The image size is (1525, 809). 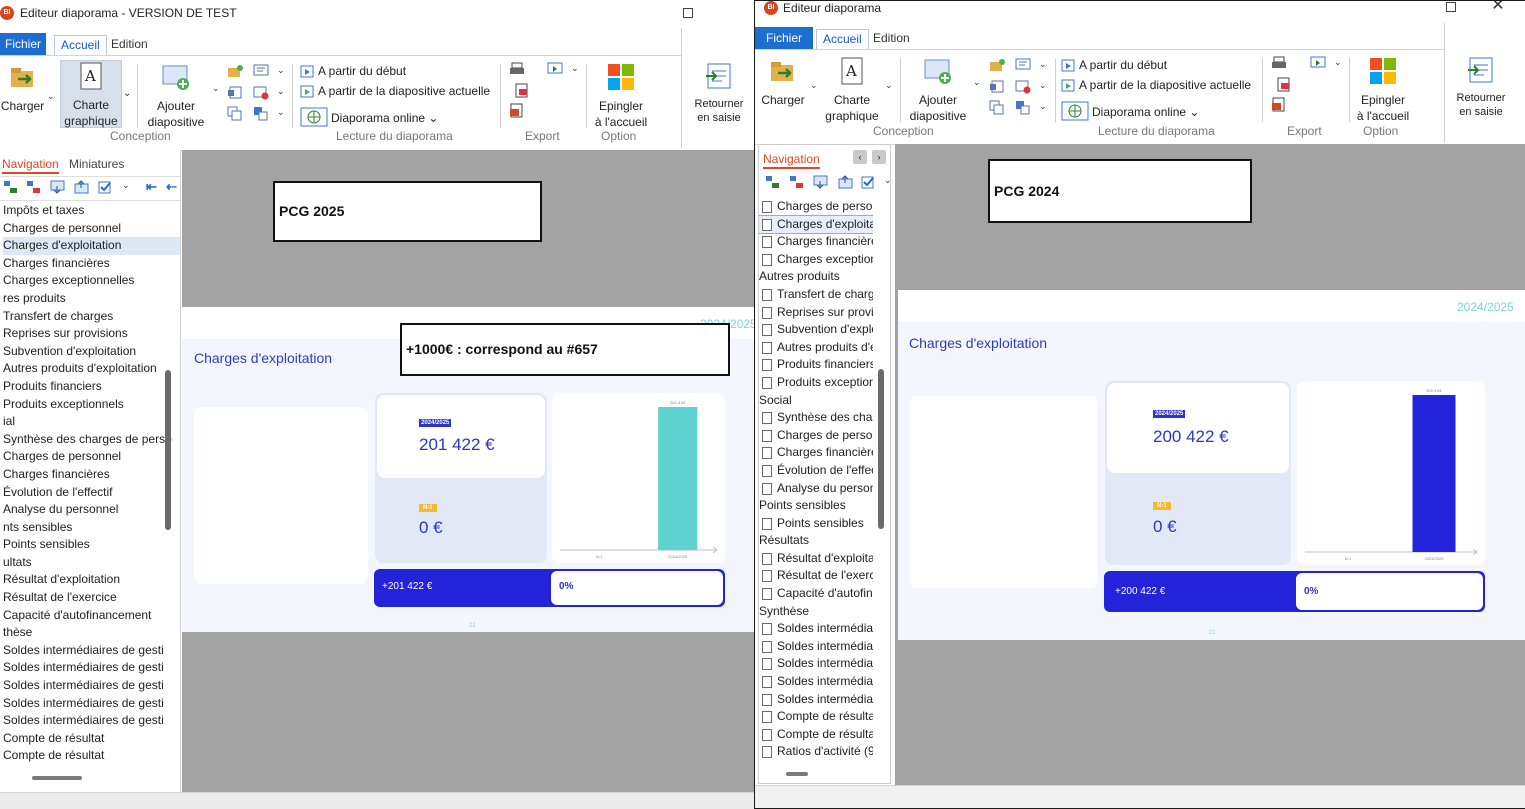 What do you see at coordinates (891, 39) in the screenshot?
I see `tab-edition: Edition` at bounding box center [891, 39].